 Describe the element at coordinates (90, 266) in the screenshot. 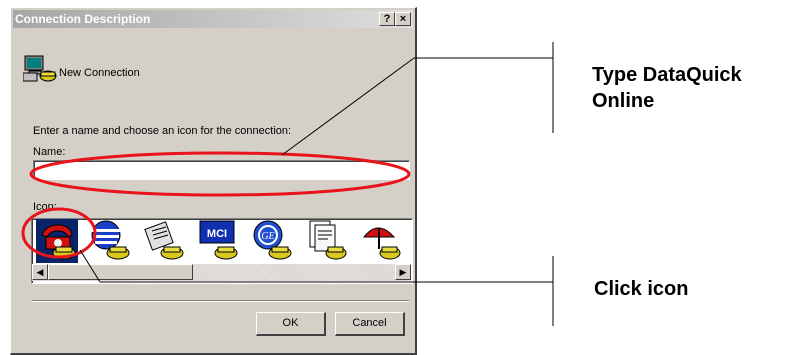

I see `icon-pointer-line` at that location.